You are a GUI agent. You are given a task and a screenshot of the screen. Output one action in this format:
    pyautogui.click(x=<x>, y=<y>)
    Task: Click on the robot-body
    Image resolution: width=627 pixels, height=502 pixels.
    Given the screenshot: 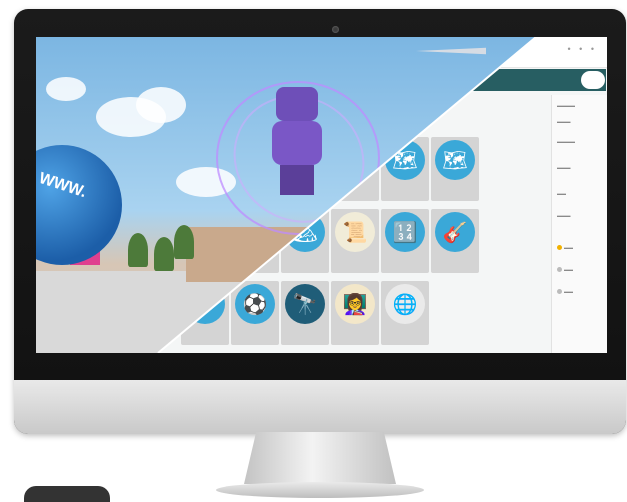 What is the action you would take?
    pyautogui.click(x=297, y=143)
    